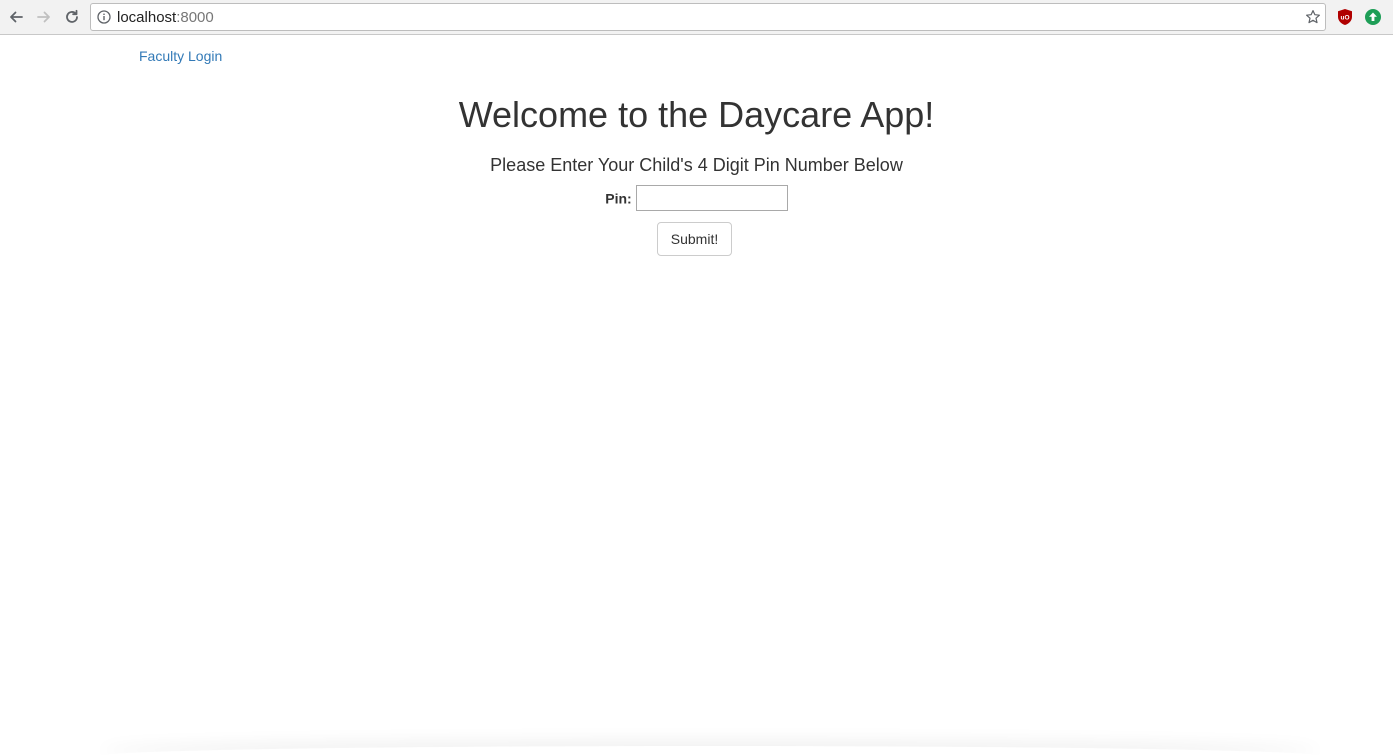 Image resolution: width=1393 pixels, height=756 pixels. I want to click on url-text: localhost:8000, so click(165, 17).